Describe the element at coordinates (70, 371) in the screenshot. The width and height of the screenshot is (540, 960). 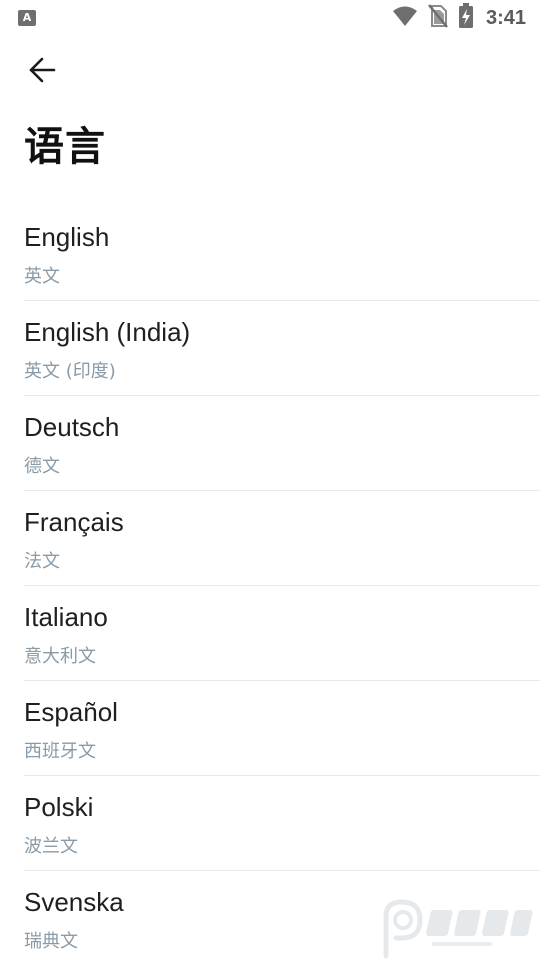
I see `language-native-name: 英文 (印度)` at that location.